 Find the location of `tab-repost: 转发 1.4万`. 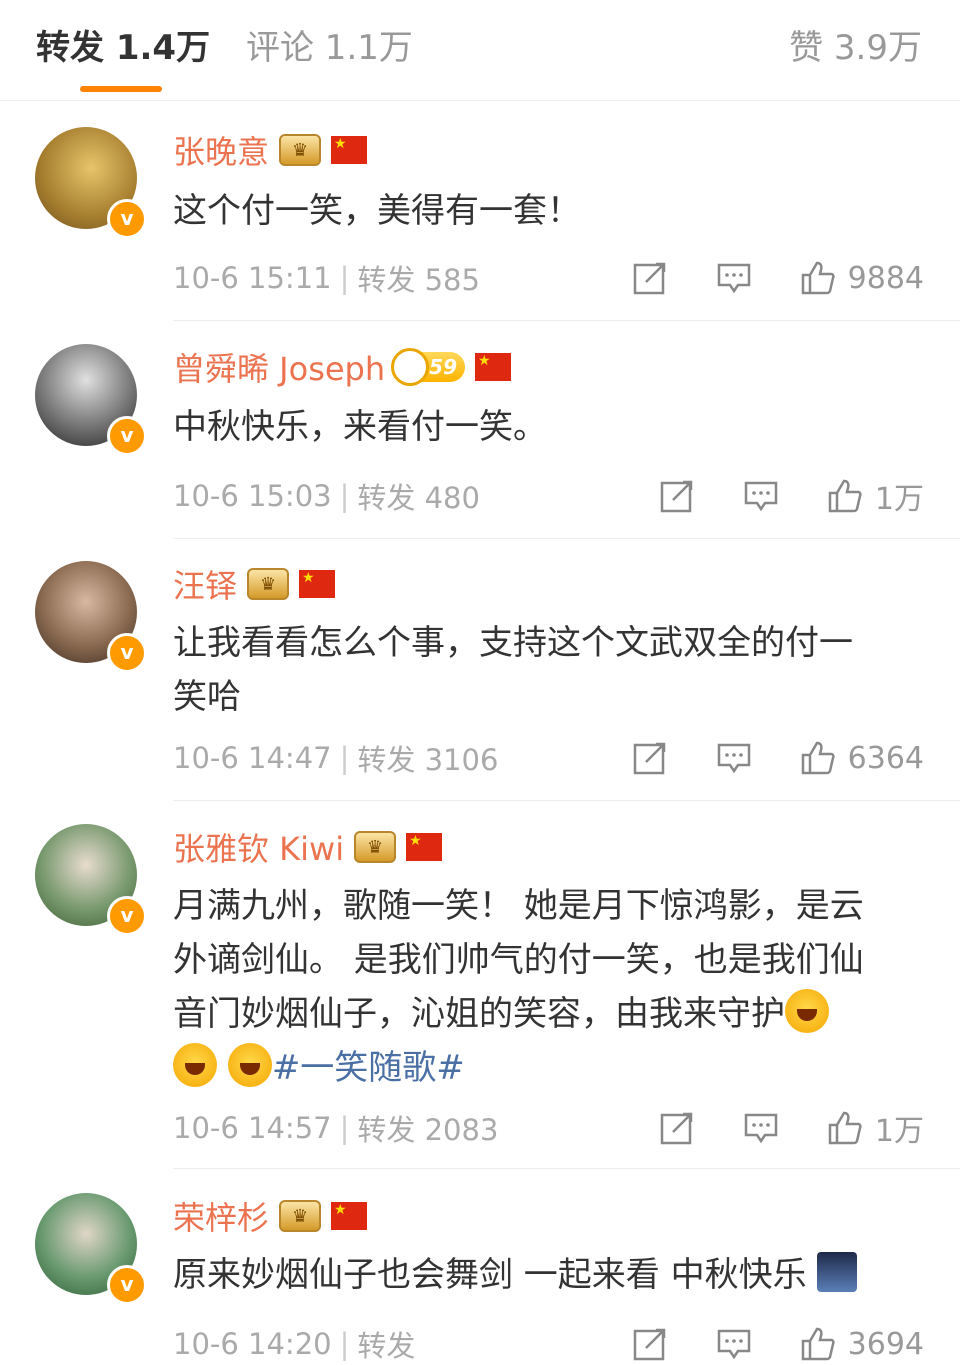

tab-repost: 转发 1.4万 is located at coordinates (123, 48).